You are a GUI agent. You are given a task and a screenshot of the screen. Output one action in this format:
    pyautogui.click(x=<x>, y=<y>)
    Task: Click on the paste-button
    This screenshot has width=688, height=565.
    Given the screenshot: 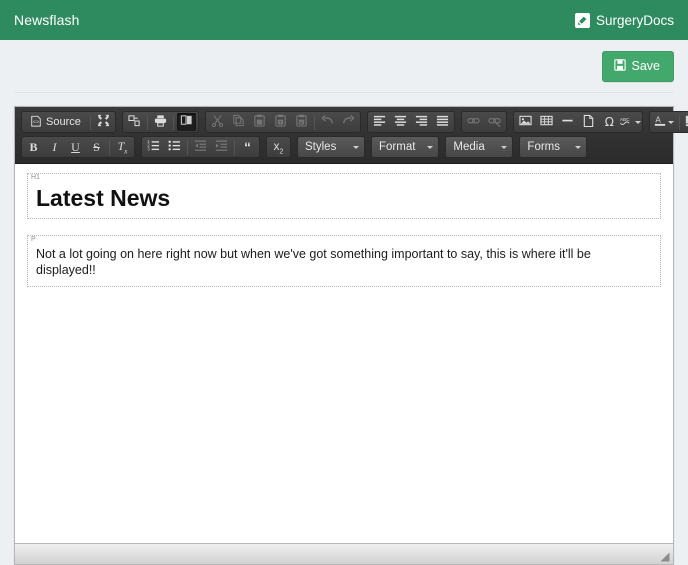 What is the action you would take?
    pyautogui.click(x=259, y=122)
    